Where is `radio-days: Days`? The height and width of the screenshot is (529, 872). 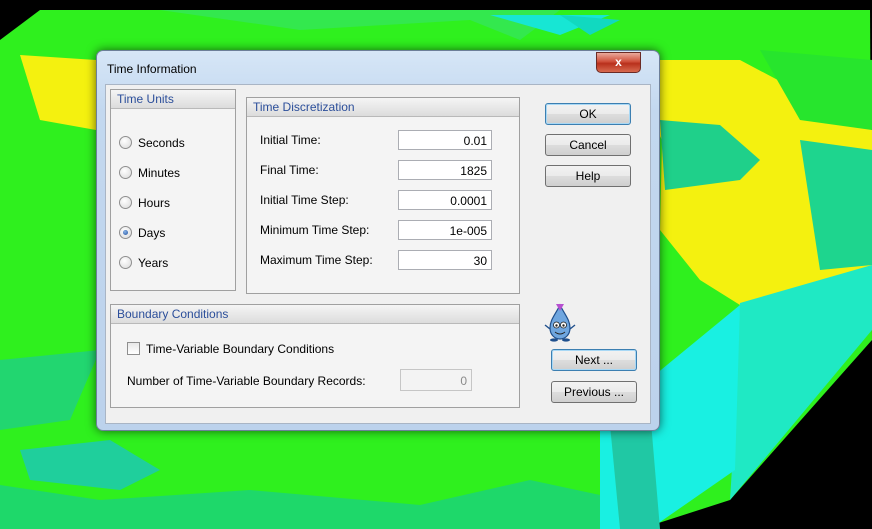 radio-days: Days is located at coordinates (142, 233).